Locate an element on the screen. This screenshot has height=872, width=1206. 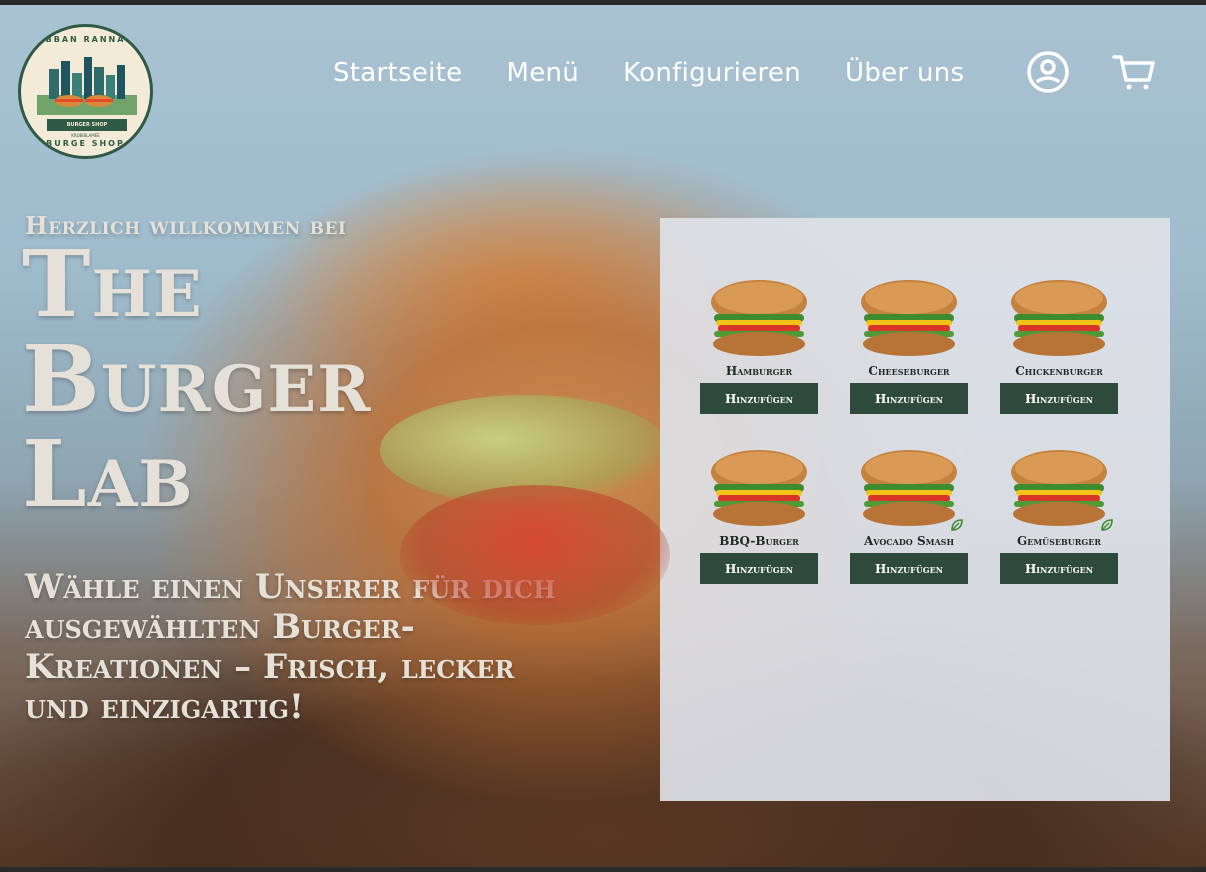
menu-item-cheeseburger: Cheeseburger Hinzufügen is located at coordinates (909, 346).